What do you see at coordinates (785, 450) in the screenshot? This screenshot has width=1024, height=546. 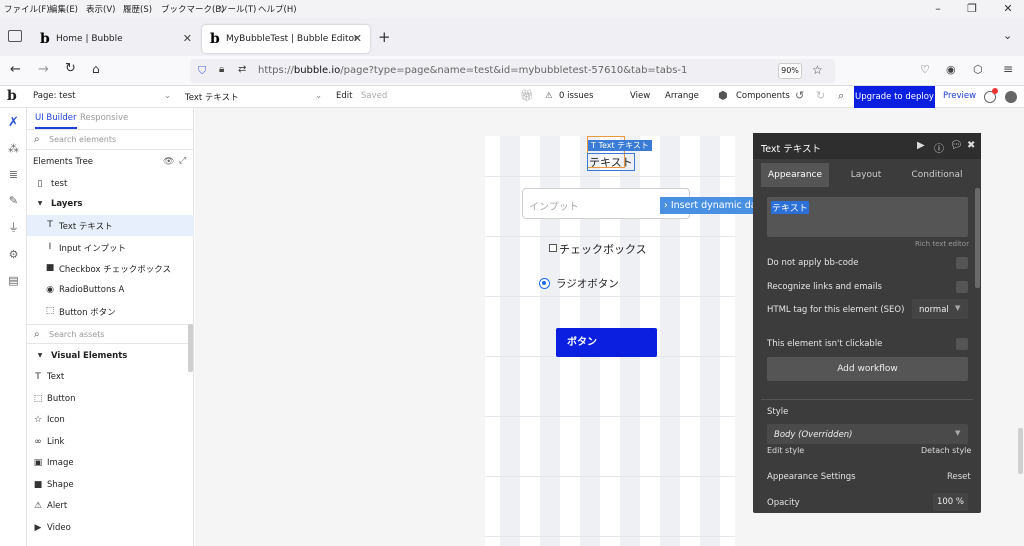 I see `edit-style-link: Edit style` at bounding box center [785, 450].